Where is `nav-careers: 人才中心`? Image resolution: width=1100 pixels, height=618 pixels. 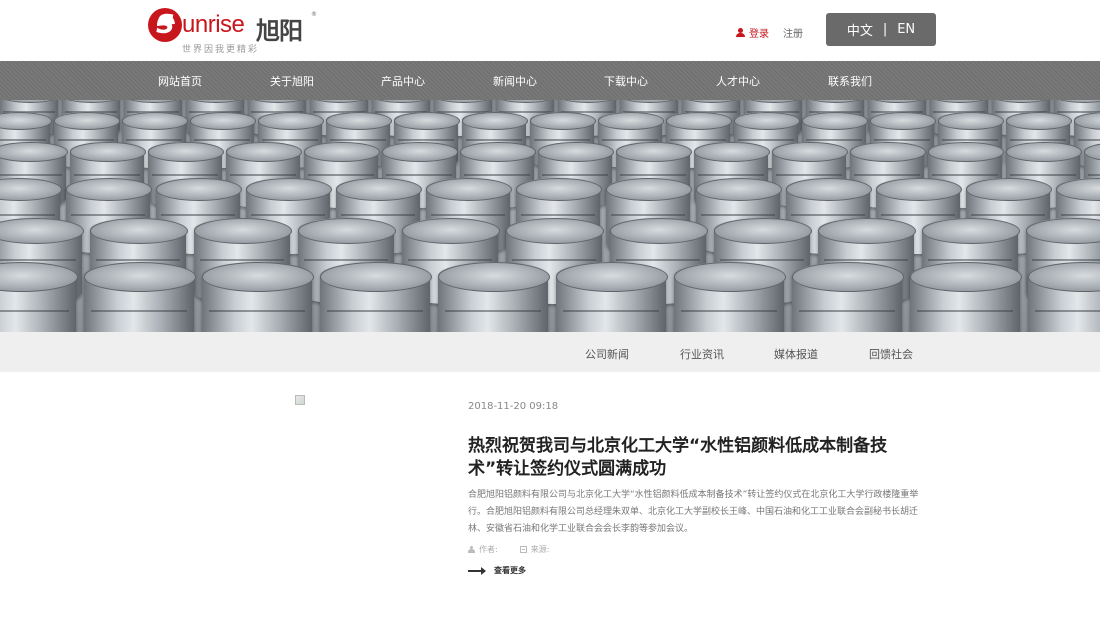
nav-careers: 人才中心 is located at coordinates (738, 81).